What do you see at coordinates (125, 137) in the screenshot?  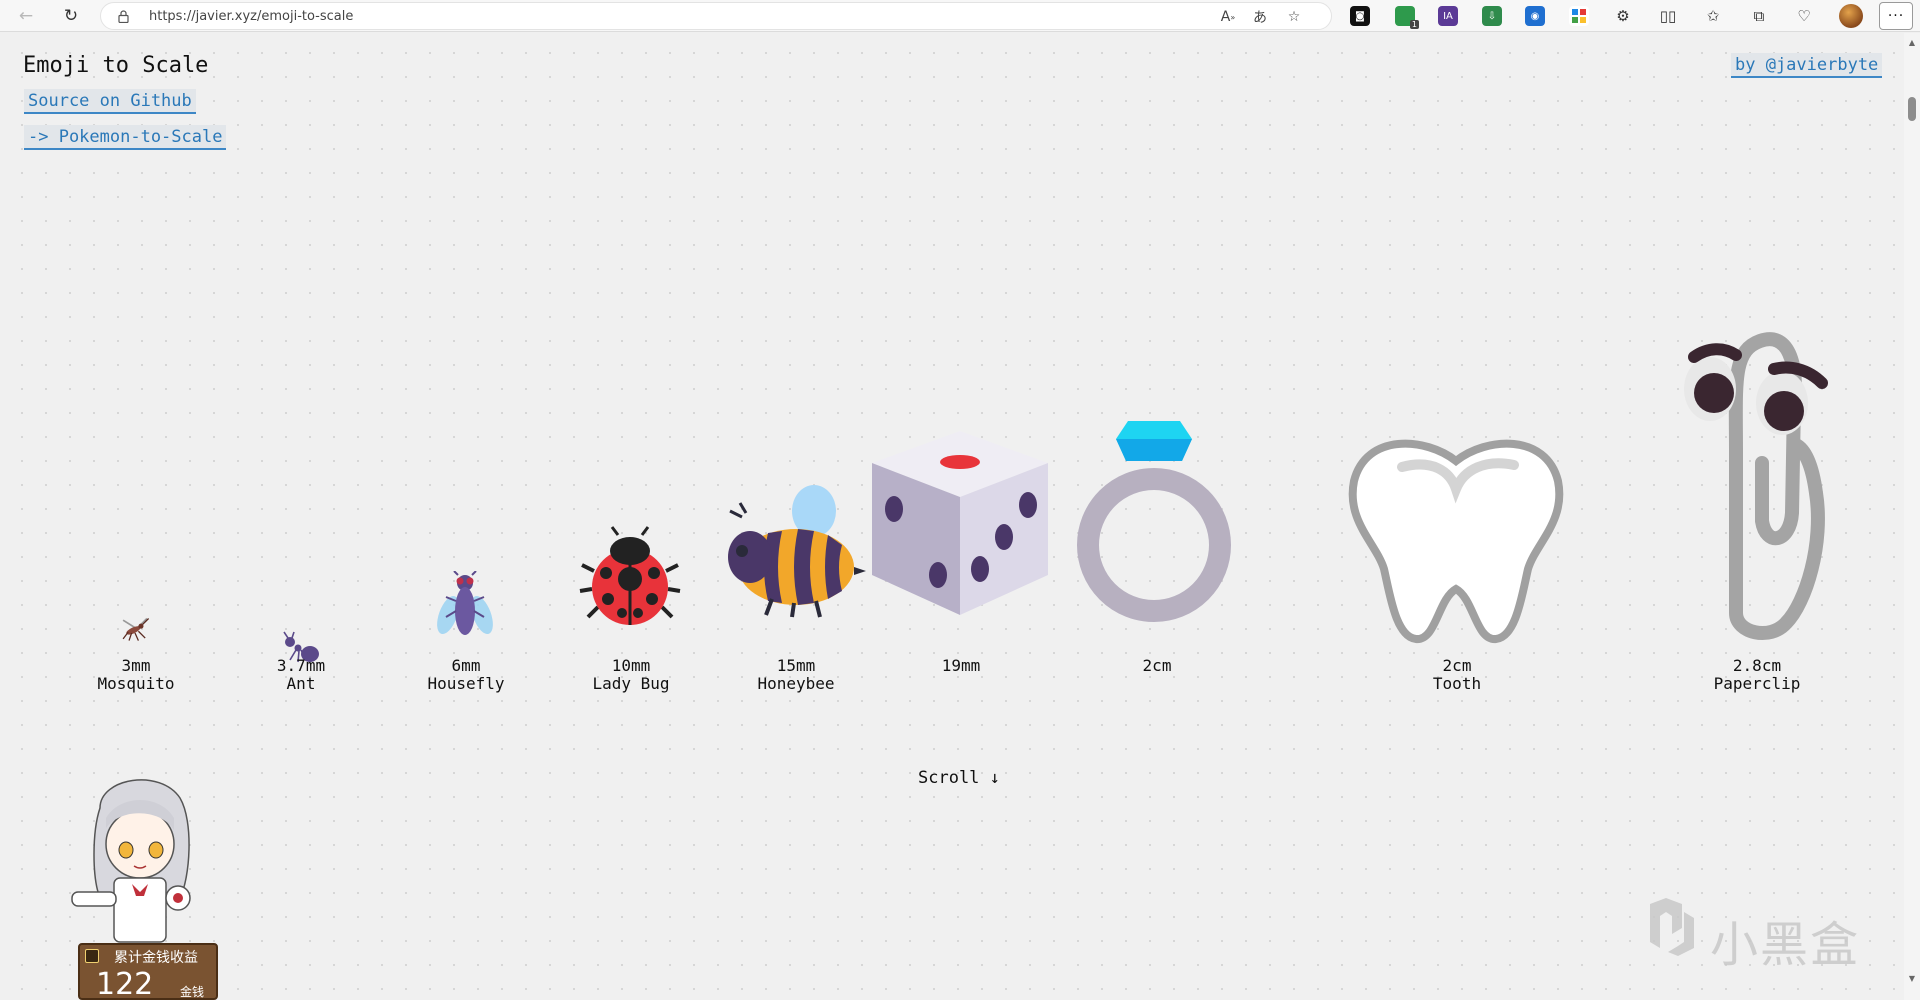 I see `pokemon-to-scale-link: -> Pokemon-to-Scale` at bounding box center [125, 137].